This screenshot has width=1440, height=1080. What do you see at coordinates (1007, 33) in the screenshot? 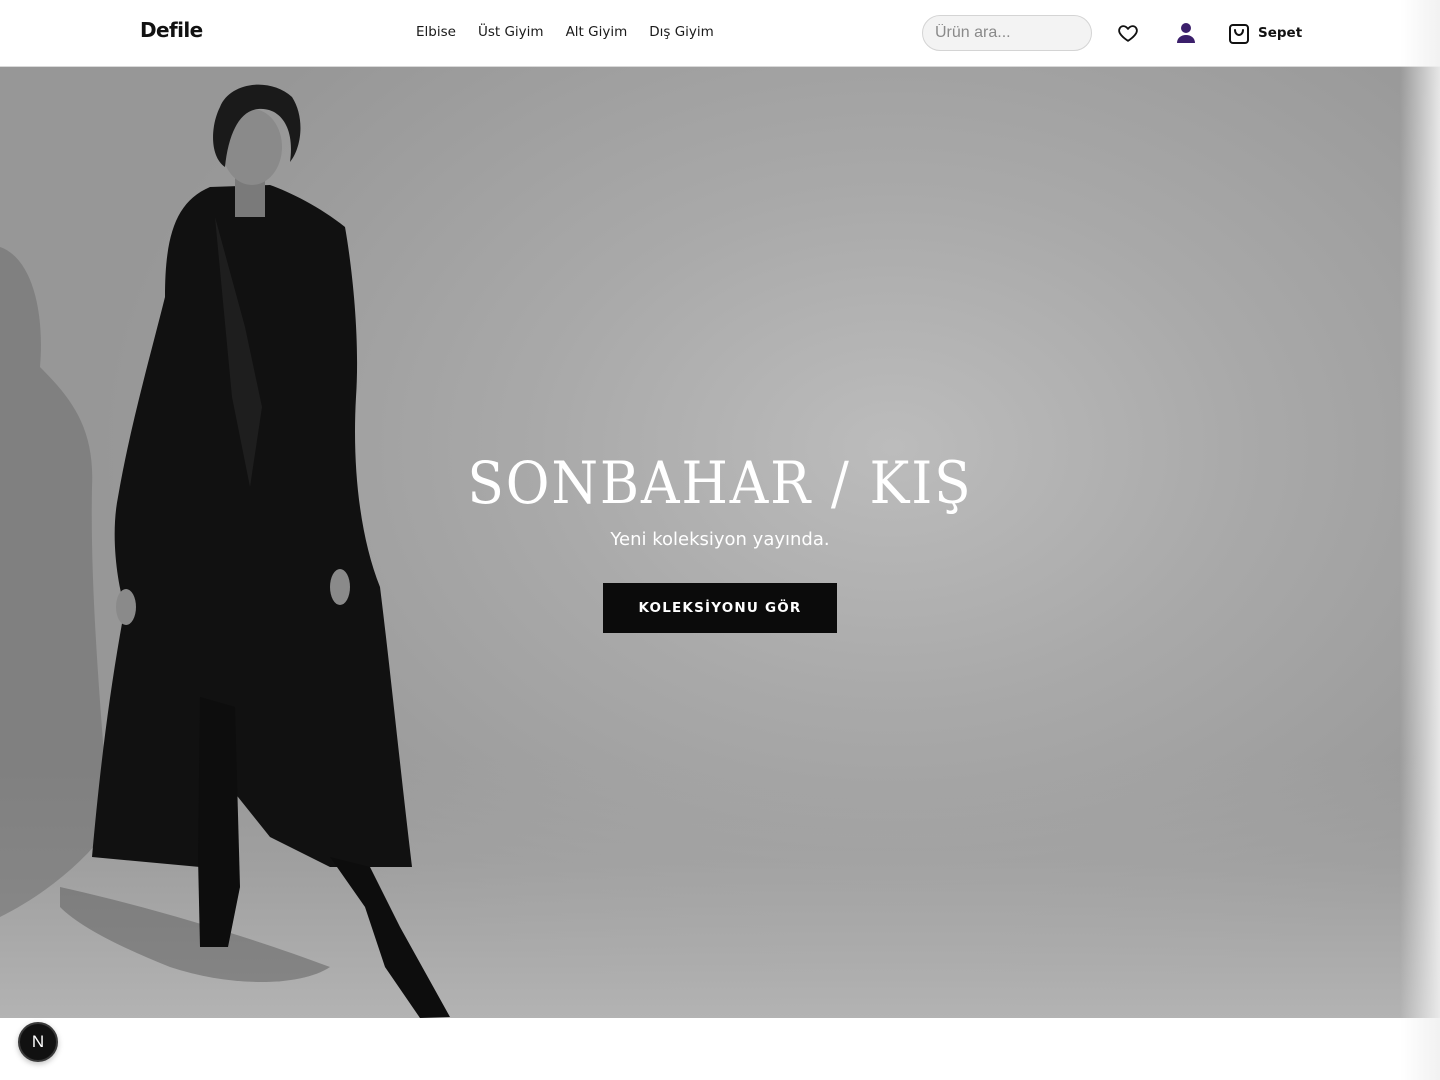
I see `search-input` at bounding box center [1007, 33].